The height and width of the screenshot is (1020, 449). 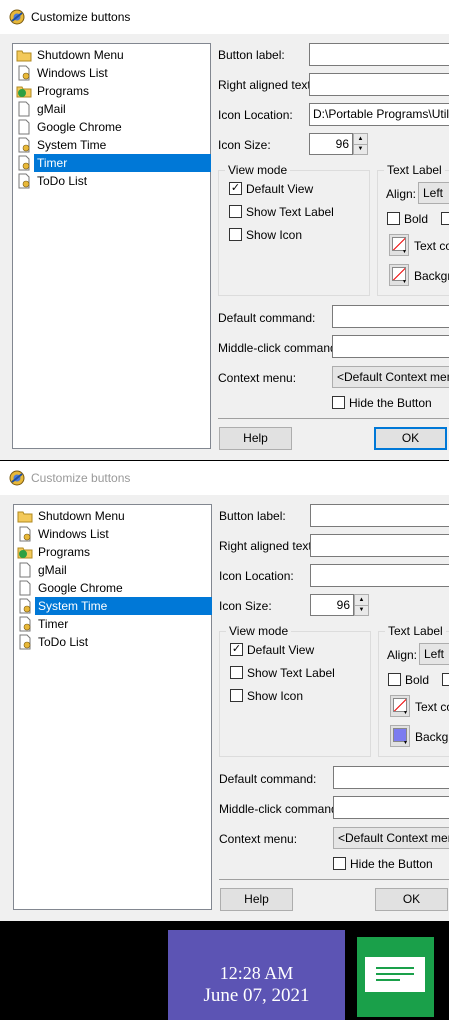 I want to click on dropdown-arrow-icon: ▼, so click(x=405, y=743).